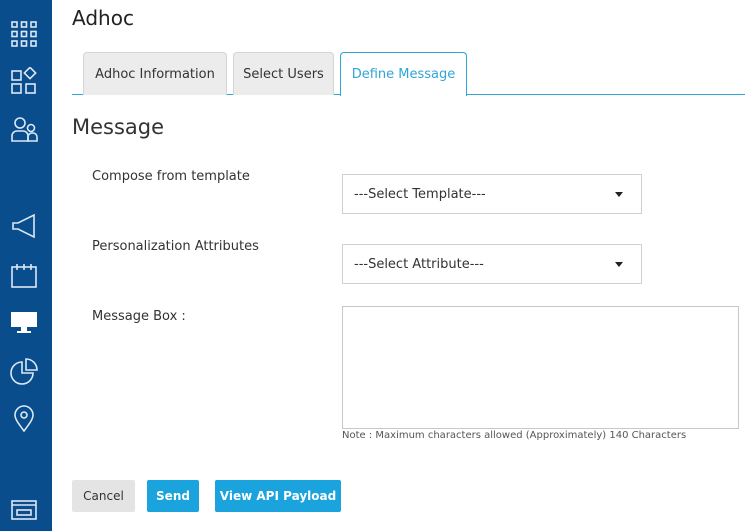 This screenshot has width=745, height=531. Describe the element at coordinates (175, 246) in the screenshot. I see `attribute-label: Personalization Attributes` at that location.